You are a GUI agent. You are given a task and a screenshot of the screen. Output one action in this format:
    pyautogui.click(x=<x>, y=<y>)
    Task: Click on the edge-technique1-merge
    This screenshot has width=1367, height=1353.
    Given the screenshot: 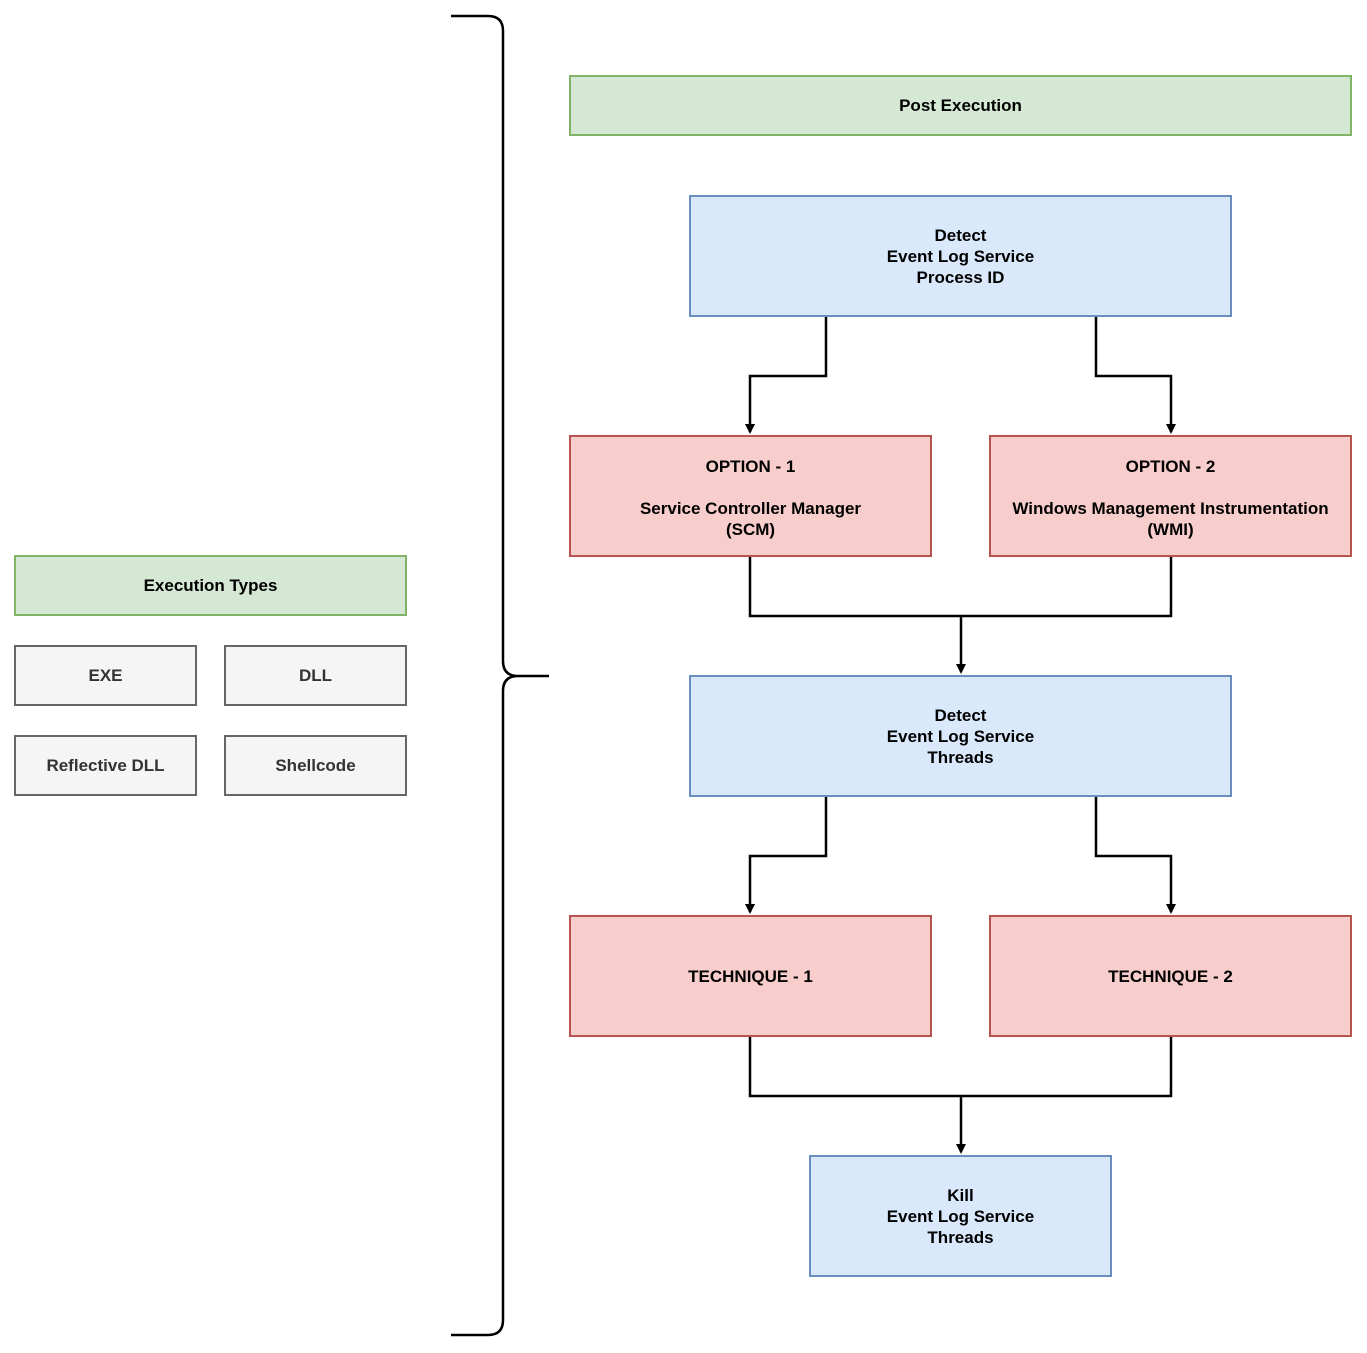 What is the action you would take?
    pyautogui.click(x=854, y=1067)
    